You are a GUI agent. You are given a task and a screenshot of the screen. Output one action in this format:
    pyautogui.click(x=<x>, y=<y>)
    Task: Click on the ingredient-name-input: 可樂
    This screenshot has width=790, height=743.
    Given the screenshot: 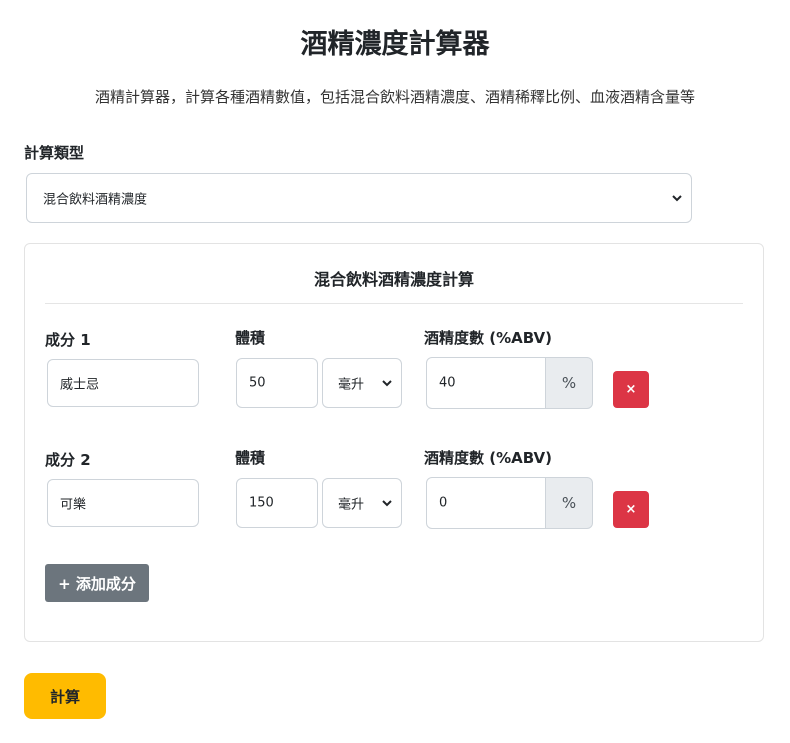 What is the action you would take?
    pyautogui.click(x=123, y=503)
    